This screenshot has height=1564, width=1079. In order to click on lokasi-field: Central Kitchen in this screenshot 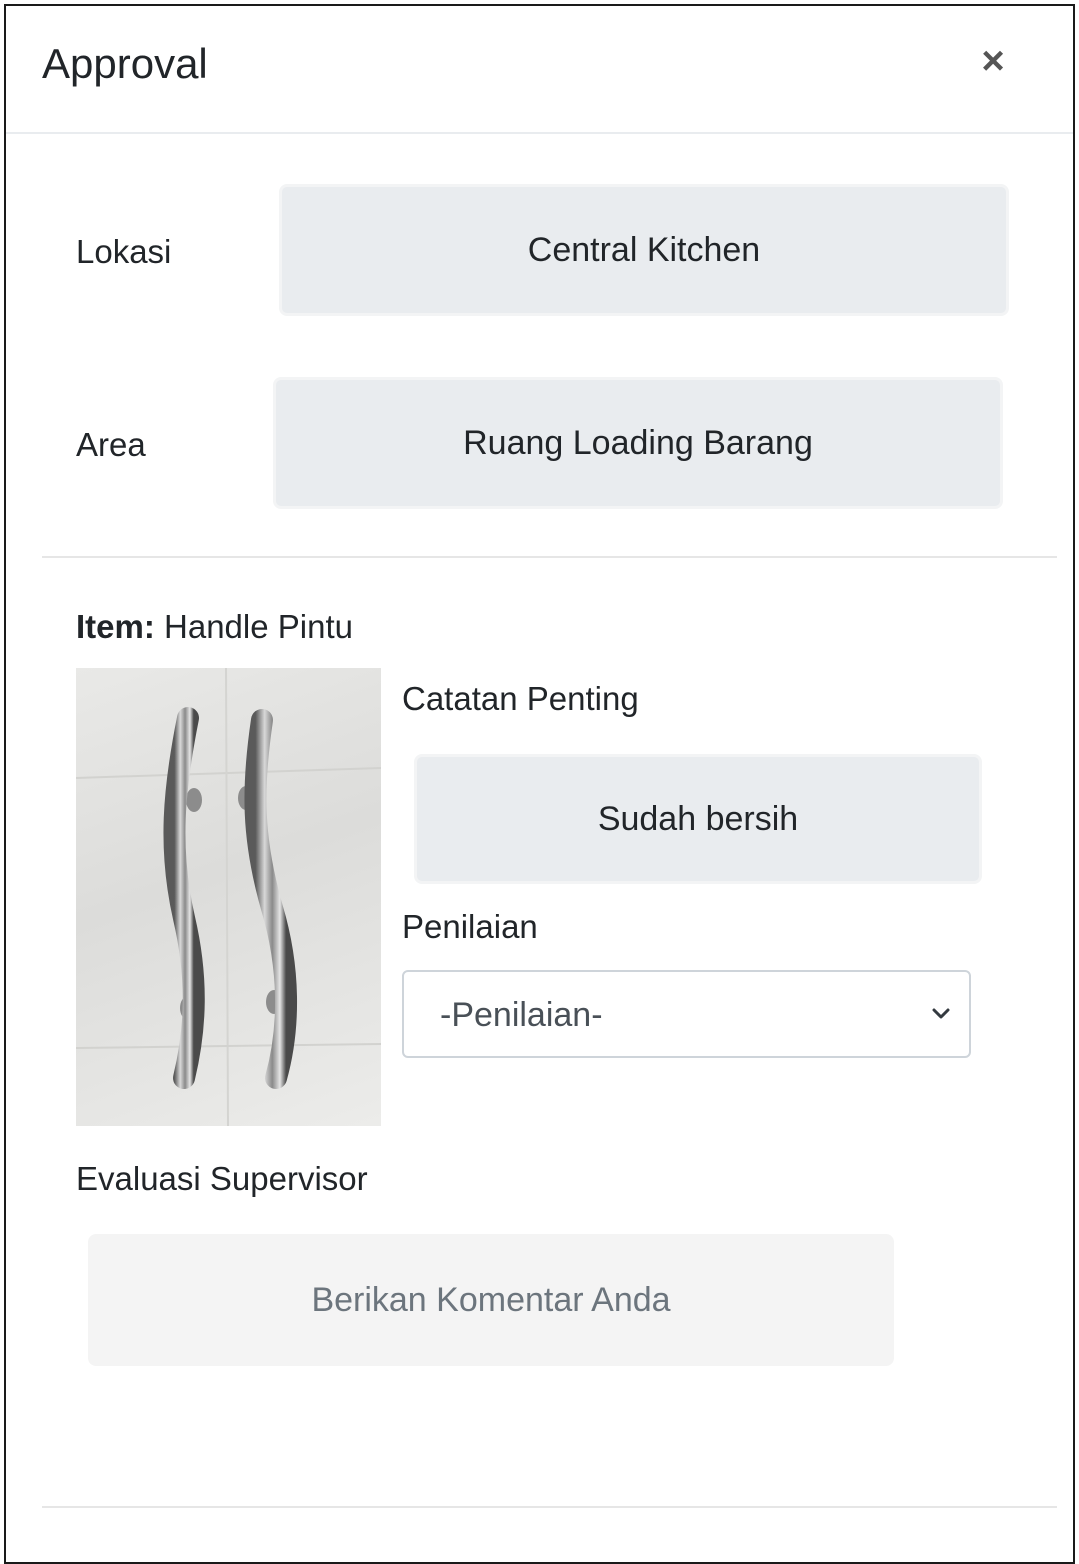, I will do `click(644, 250)`.